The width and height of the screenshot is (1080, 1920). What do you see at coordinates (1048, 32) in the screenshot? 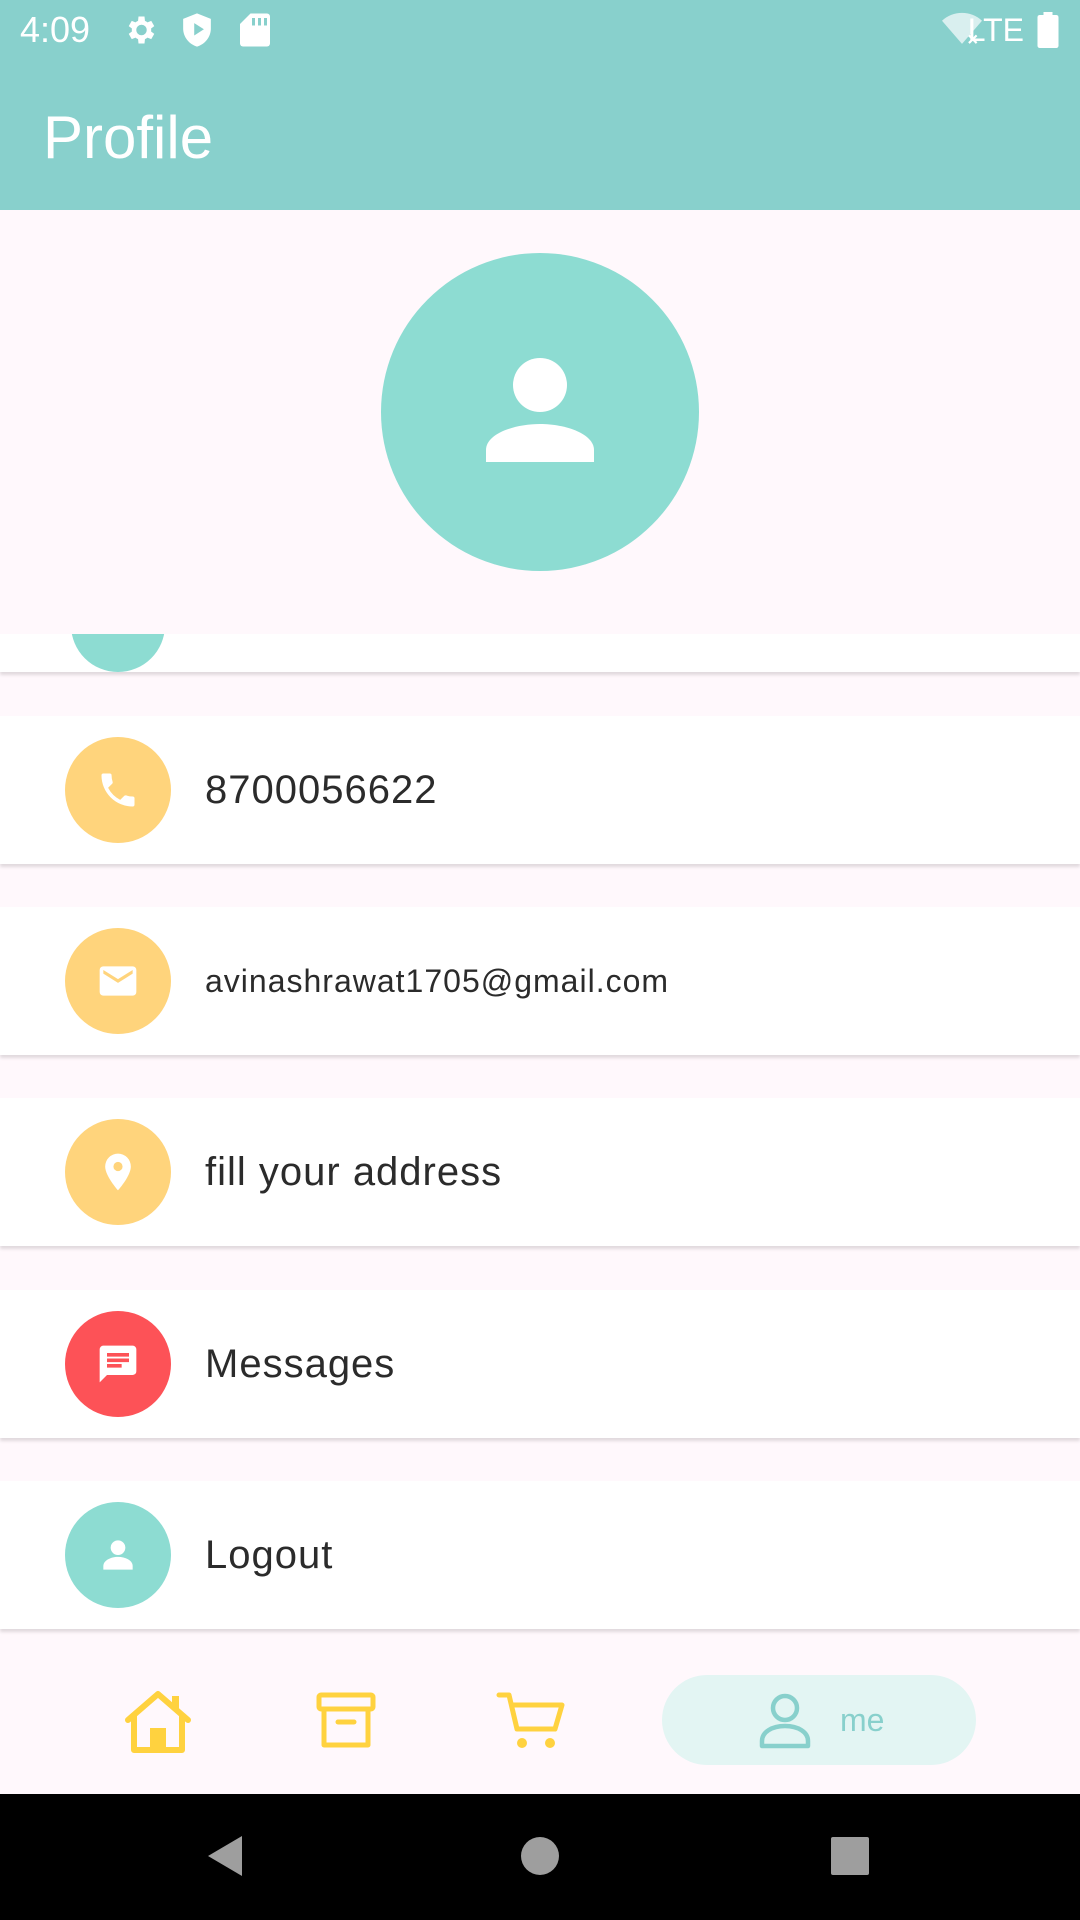
I see `battery-icon` at bounding box center [1048, 32].